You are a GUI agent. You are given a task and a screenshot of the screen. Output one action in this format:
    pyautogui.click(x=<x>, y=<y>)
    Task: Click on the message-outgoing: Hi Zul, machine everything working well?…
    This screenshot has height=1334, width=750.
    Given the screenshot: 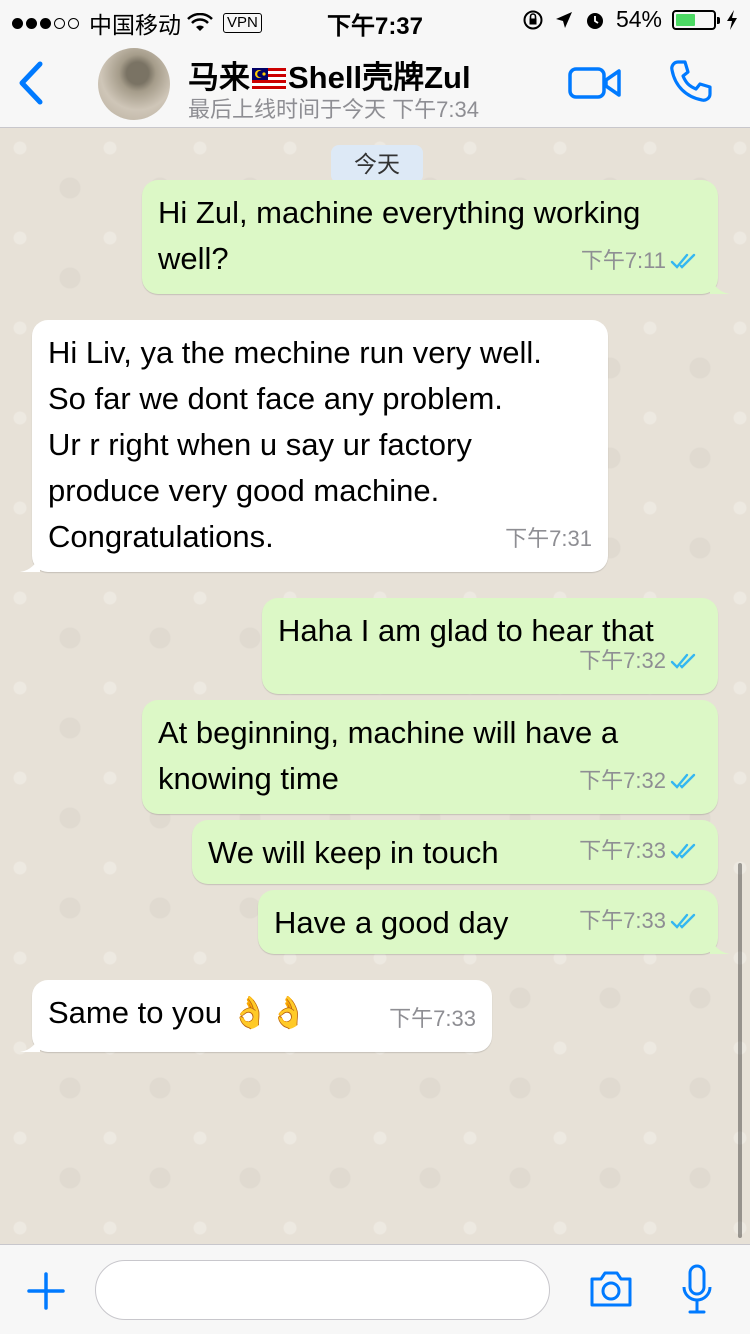 What is the action you would take?
    pyautogui.click(x=436, y=237)
    